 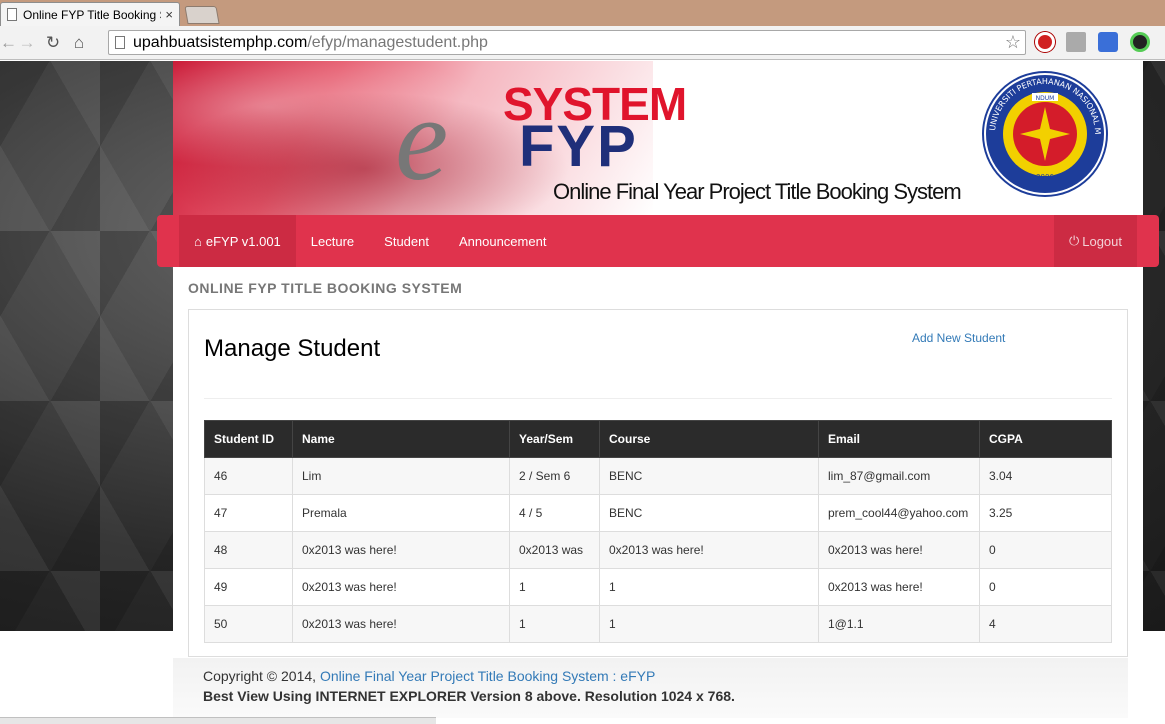 What do you see at coordinates (899, 476) in the screenshot?
I see `cell-email: lim_87@gmail.com` at bounding box center [899, 476].